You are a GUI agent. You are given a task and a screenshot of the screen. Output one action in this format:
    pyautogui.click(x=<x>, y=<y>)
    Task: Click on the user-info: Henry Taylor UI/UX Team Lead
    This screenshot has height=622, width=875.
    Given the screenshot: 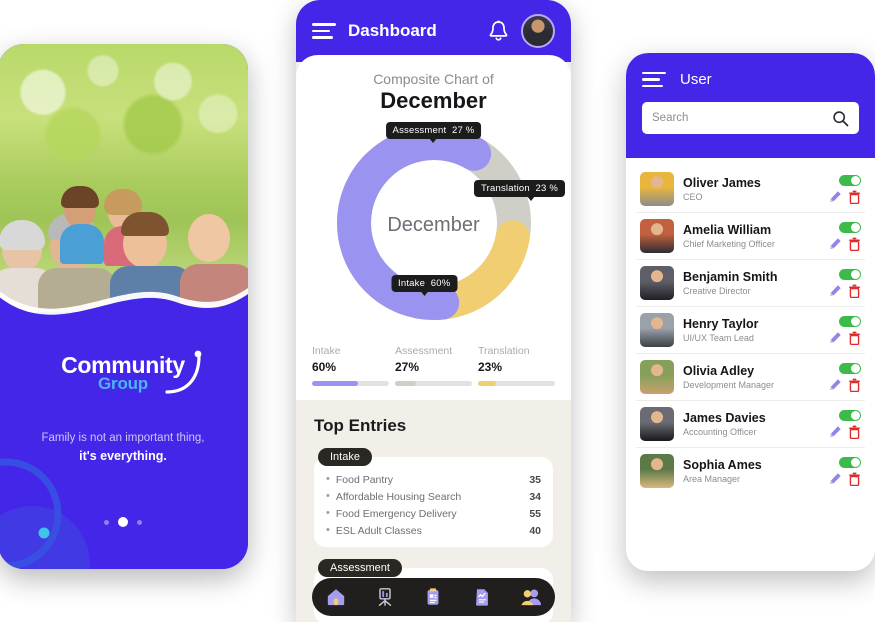 What is the action you would take?
    pyautogui.click(x=751, y=330)
    